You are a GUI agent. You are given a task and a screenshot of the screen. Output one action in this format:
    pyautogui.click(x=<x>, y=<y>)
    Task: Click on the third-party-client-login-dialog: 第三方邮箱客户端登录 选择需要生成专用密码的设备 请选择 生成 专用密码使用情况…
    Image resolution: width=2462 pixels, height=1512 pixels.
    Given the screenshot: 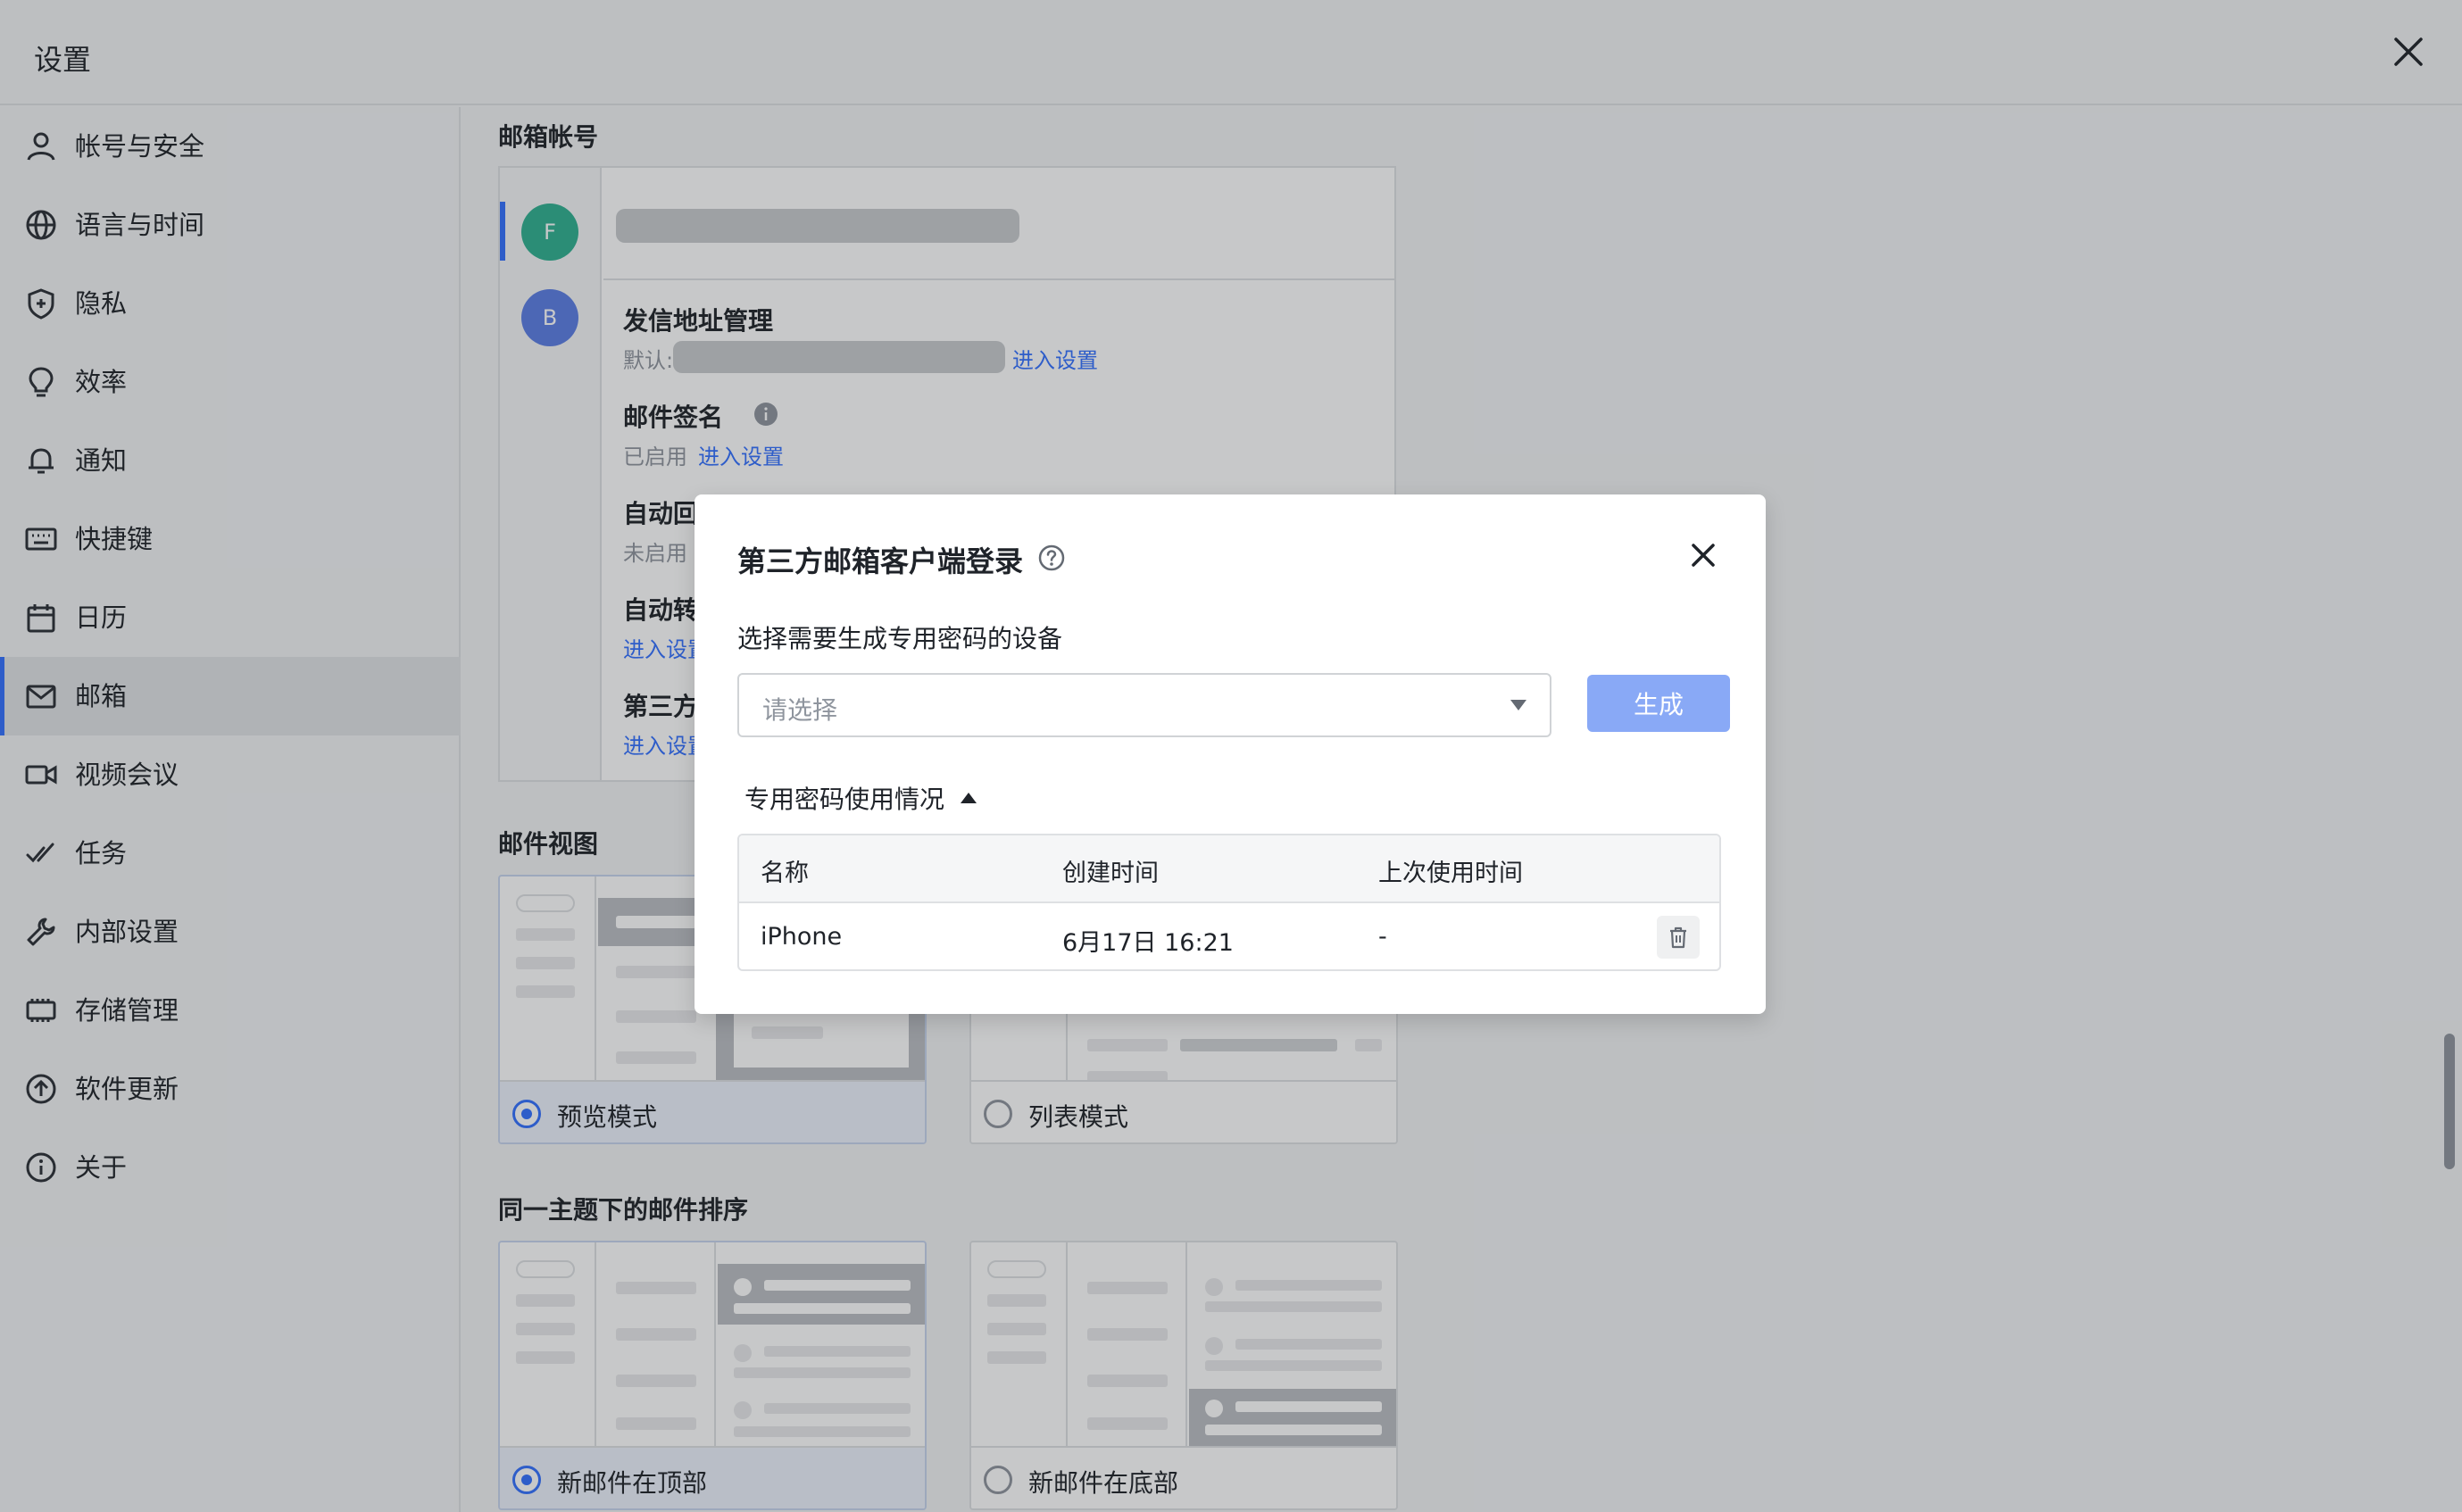 What is the action you would take?
    pyautogui.click(x=1230, y=754)
    